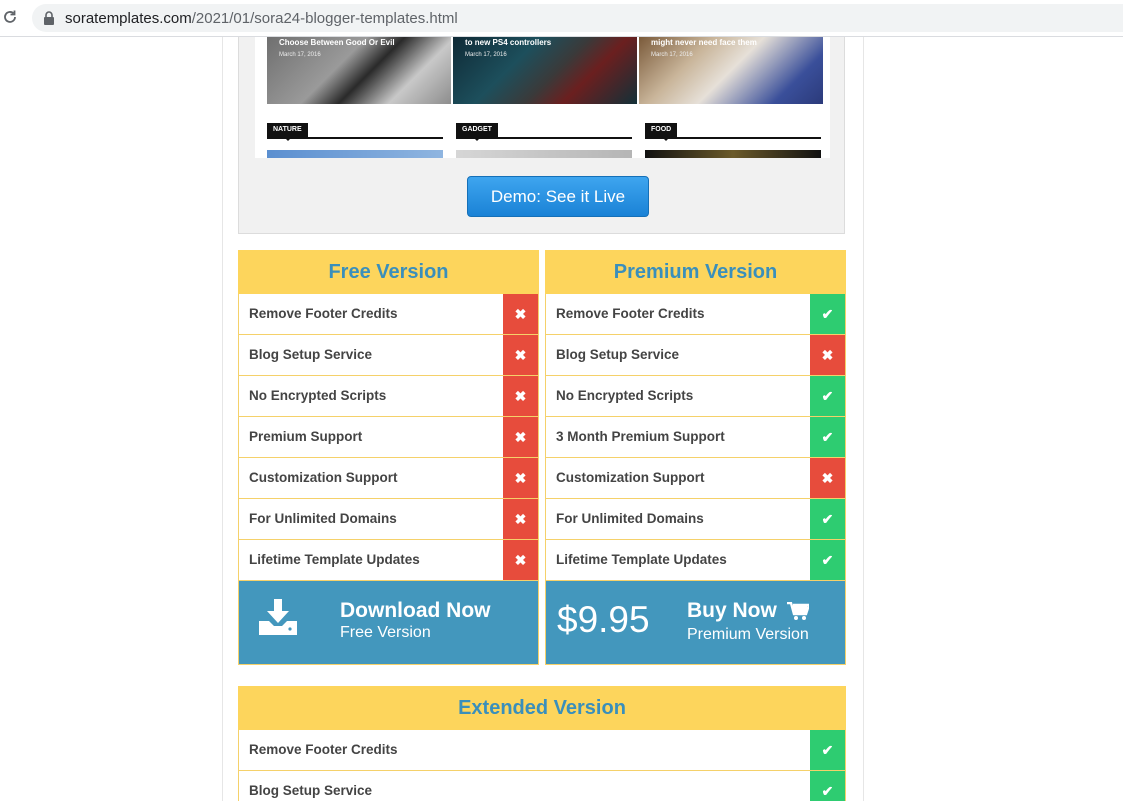  I want to click on feature-row: Lifetime Template Updates ✔, so click(695, 560).